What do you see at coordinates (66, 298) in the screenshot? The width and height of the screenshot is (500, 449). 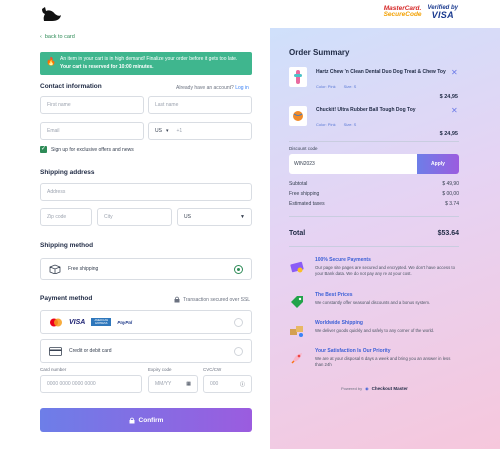 I see `payment-method-title: Payment method` at bounding box center [66, 298].